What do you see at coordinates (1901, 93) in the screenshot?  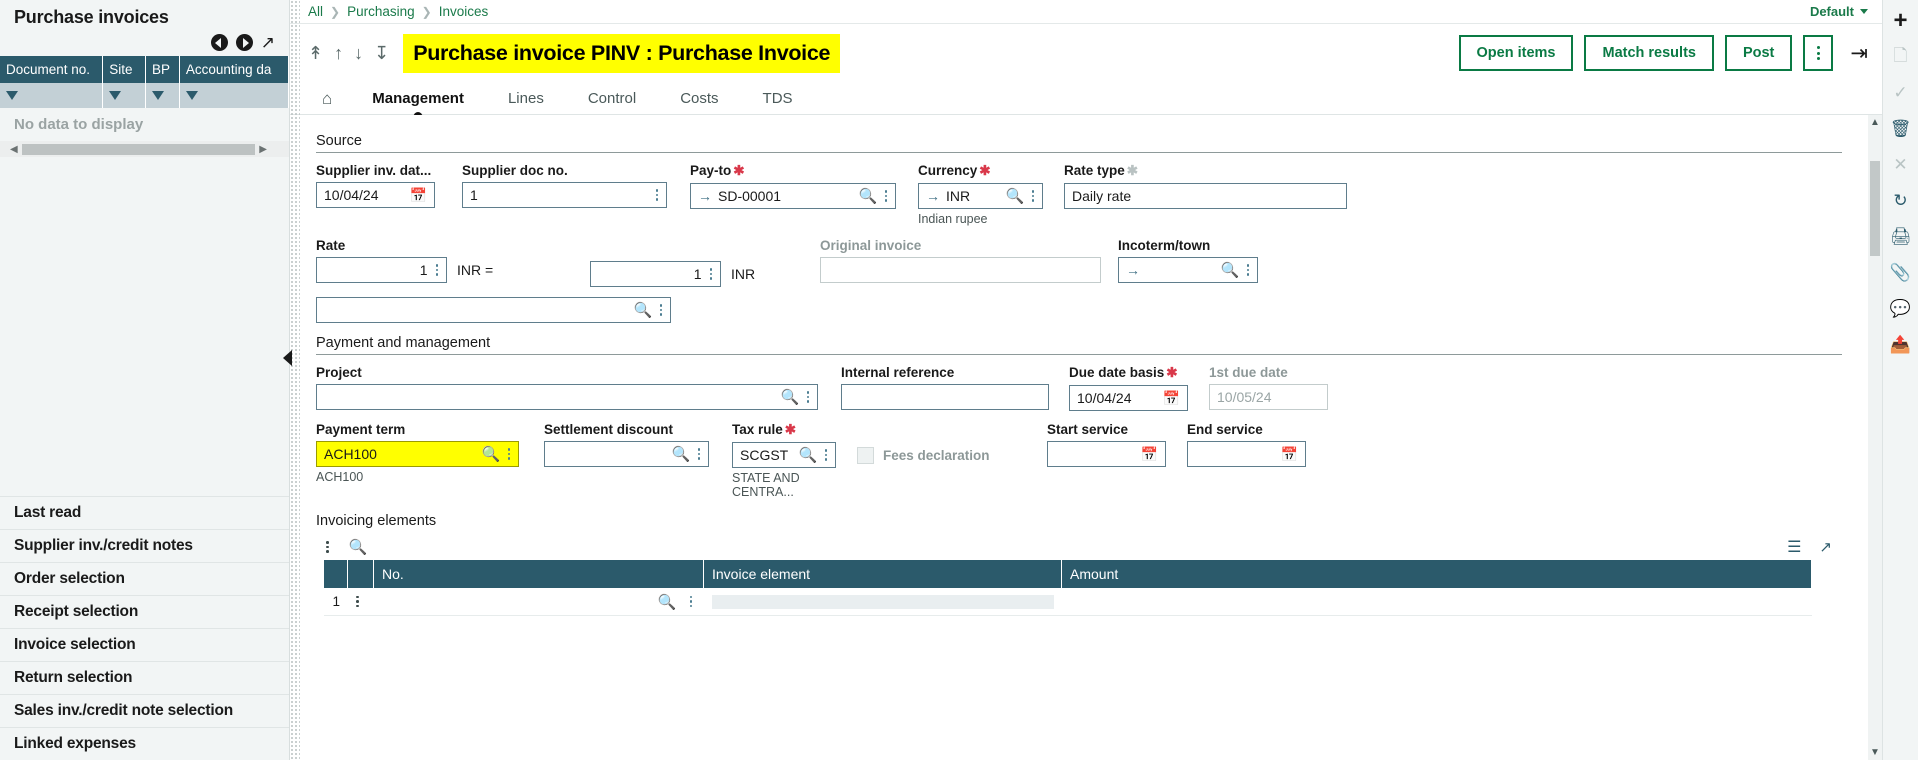 I see `check-icon: ✓` at bounding box center [1901, 93].